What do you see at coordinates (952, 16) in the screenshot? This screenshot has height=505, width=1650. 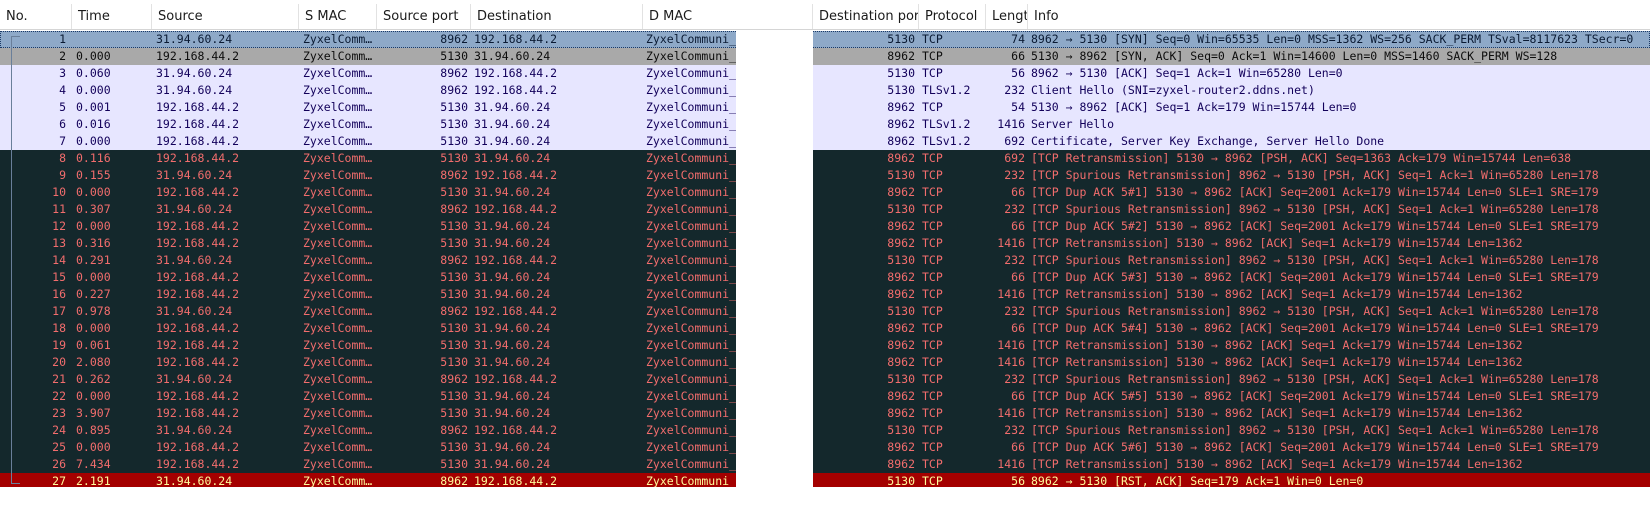 I see `column-header-protocol: Protocol` at bounding box center [952, 16].